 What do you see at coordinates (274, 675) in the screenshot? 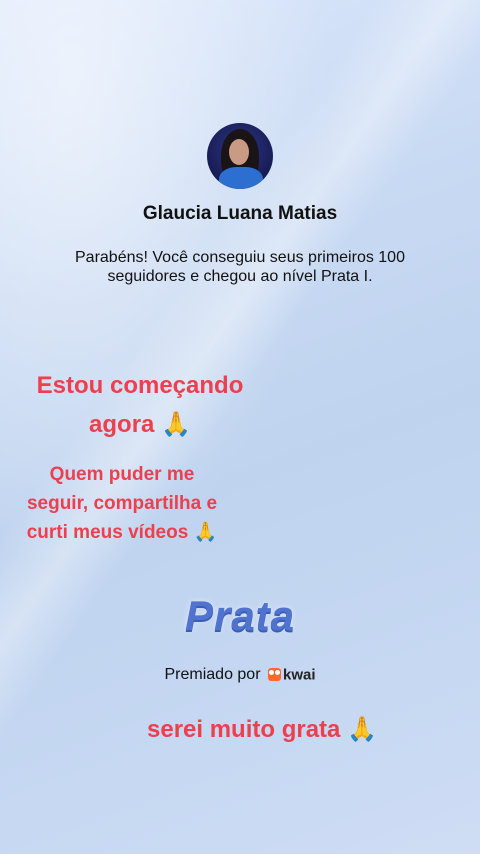
I see `kwai-icon` at bounding box center [274, 675].